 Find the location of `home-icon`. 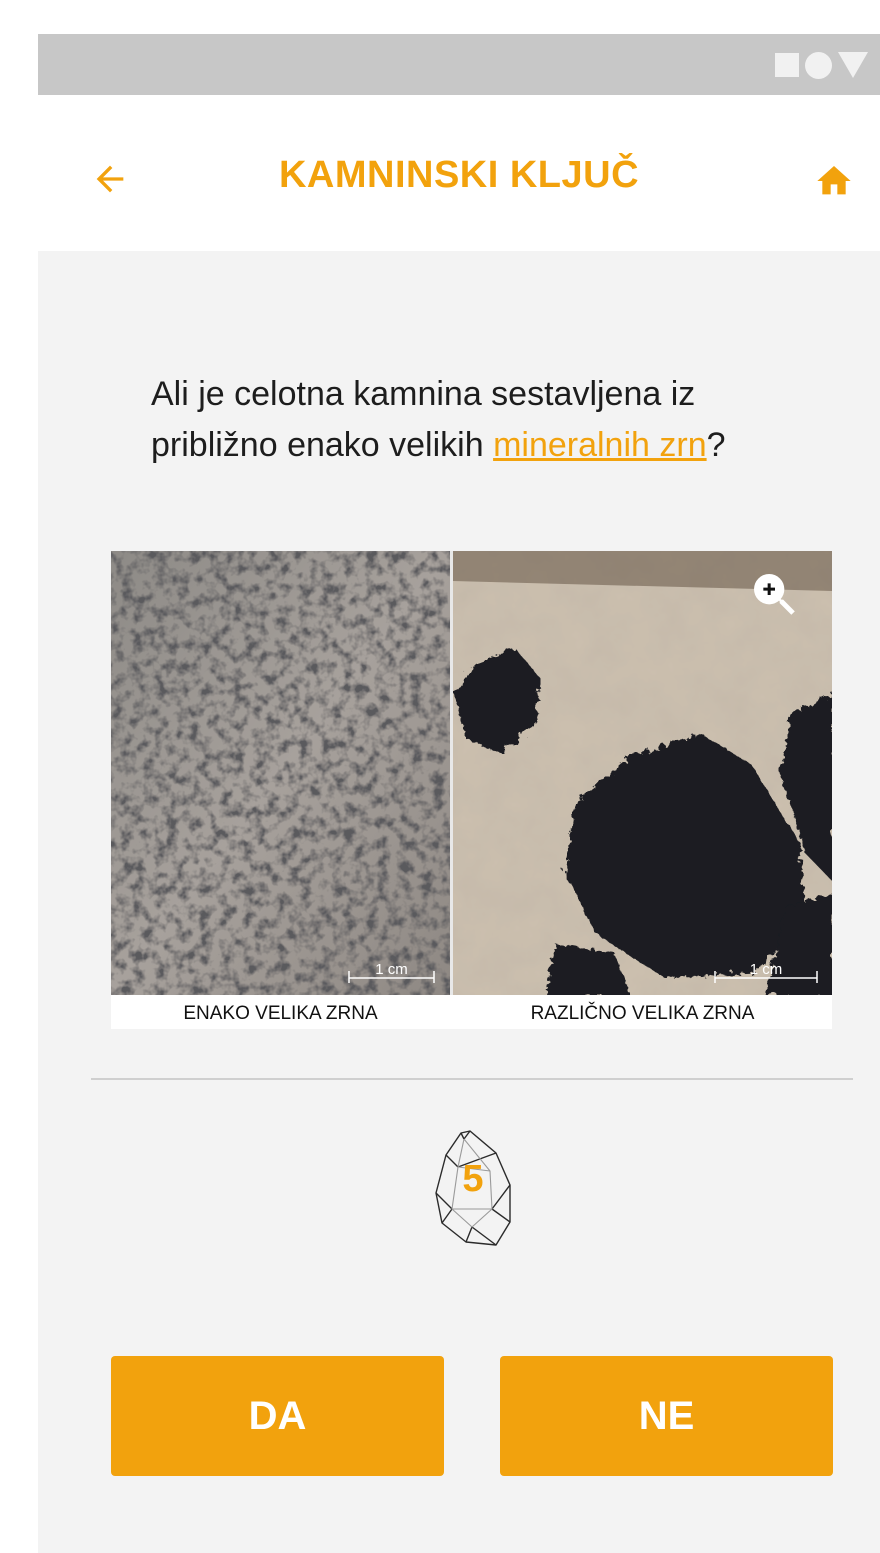

home-icon is located at coordinates (834, 180).